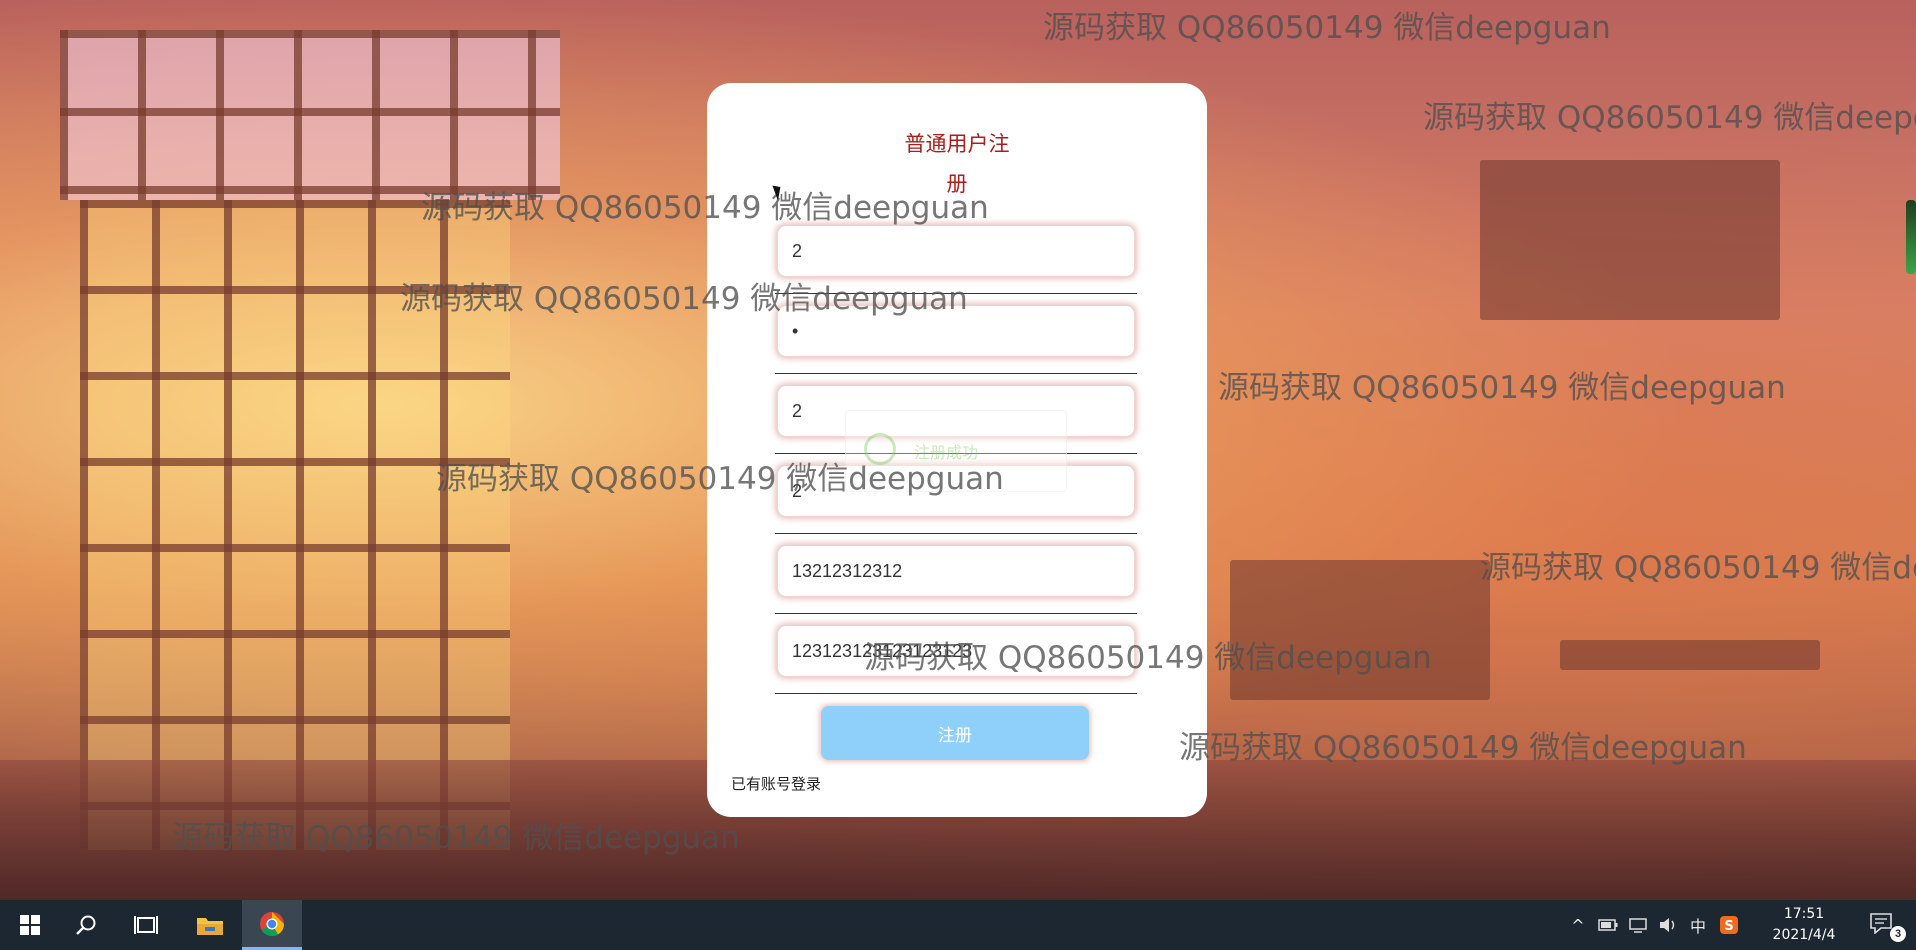  Describe the element at coordinates (1911, 237) in the screenshot. I see `side-indicator` at that location.